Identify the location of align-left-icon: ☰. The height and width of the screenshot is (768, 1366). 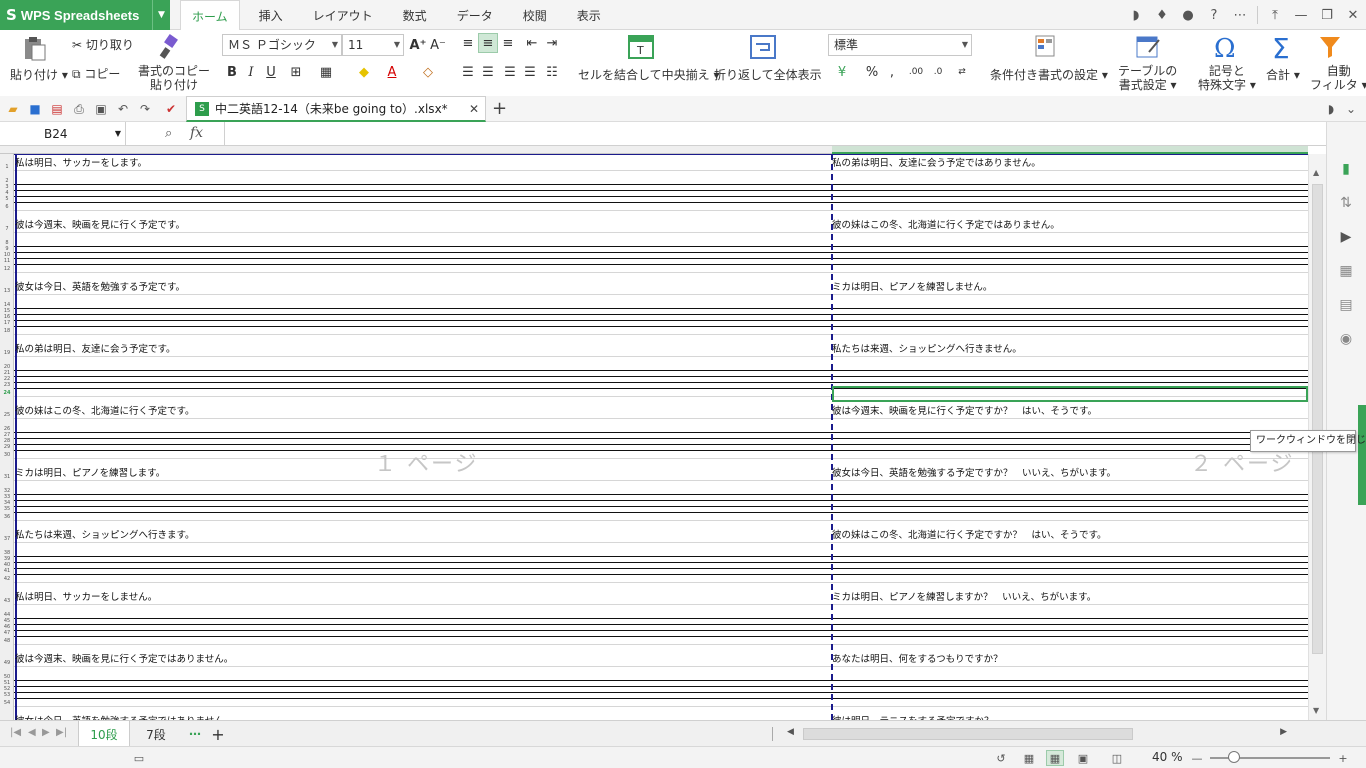
(468, 72).